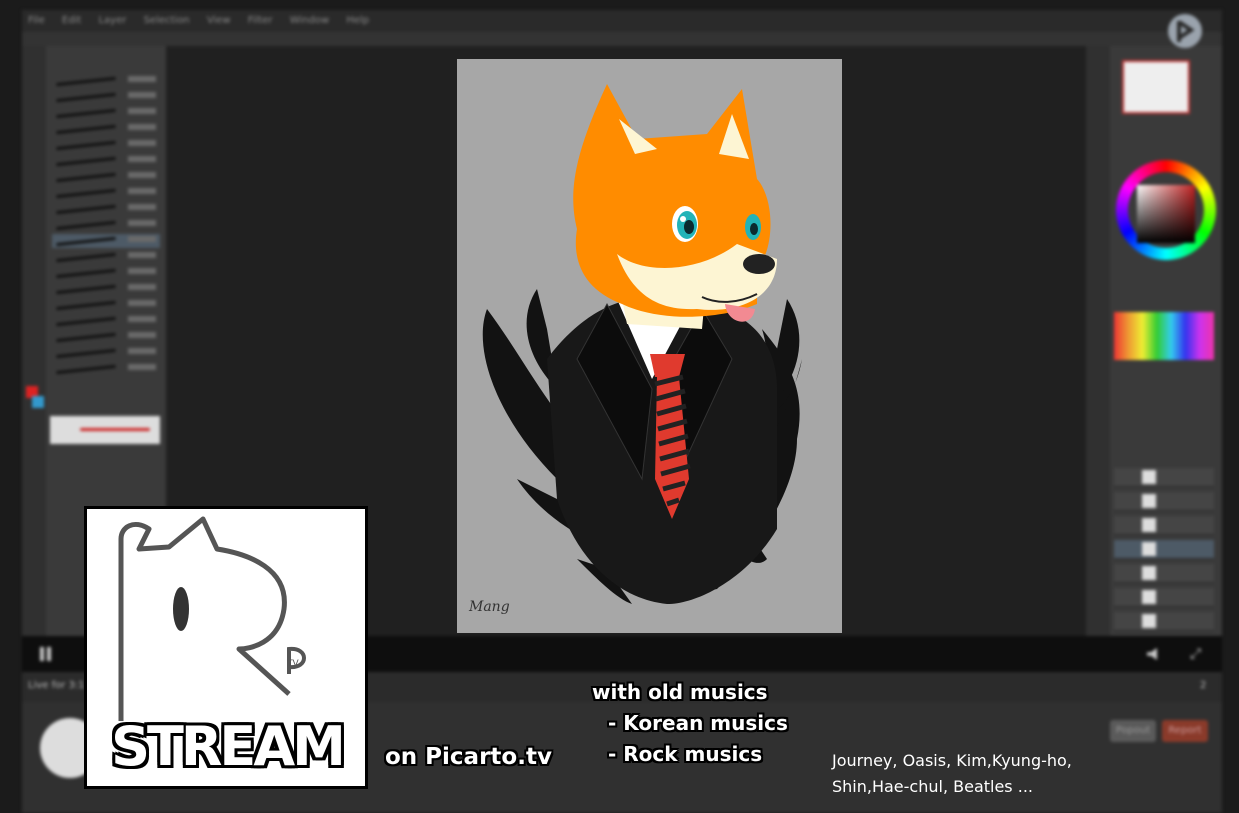 The image size is (1239, 813). What do you see at coordinates (1156, 87) in the screenshot?
I see `navigator-thumbnail` at bounding box center [1156, 87].